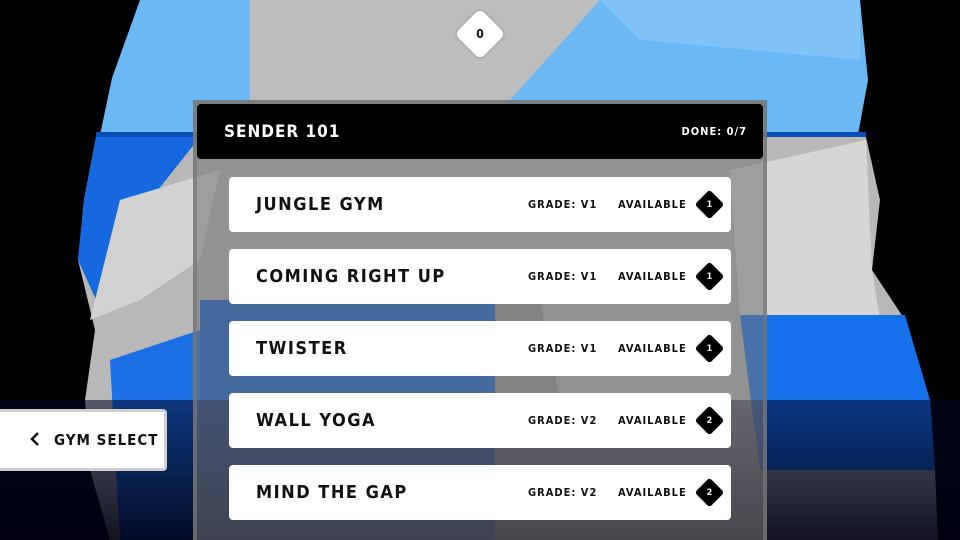 The height and width of the screenshot is (540, 960). What do you see at coordinates (320, 204) in the screenshot?
I see `route-name: JUNGLE GYM` at bounding box center [320, 204].